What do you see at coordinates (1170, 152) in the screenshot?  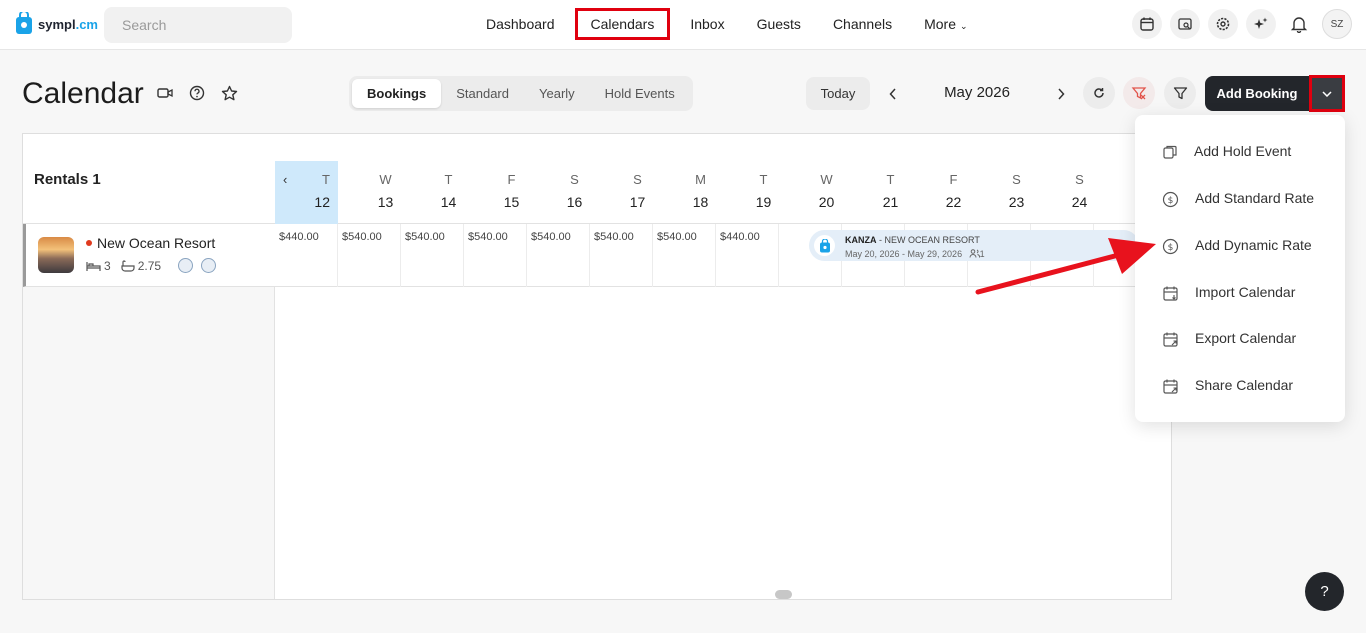 I see `hold-event-icon` at bounding box center [1170, 152].